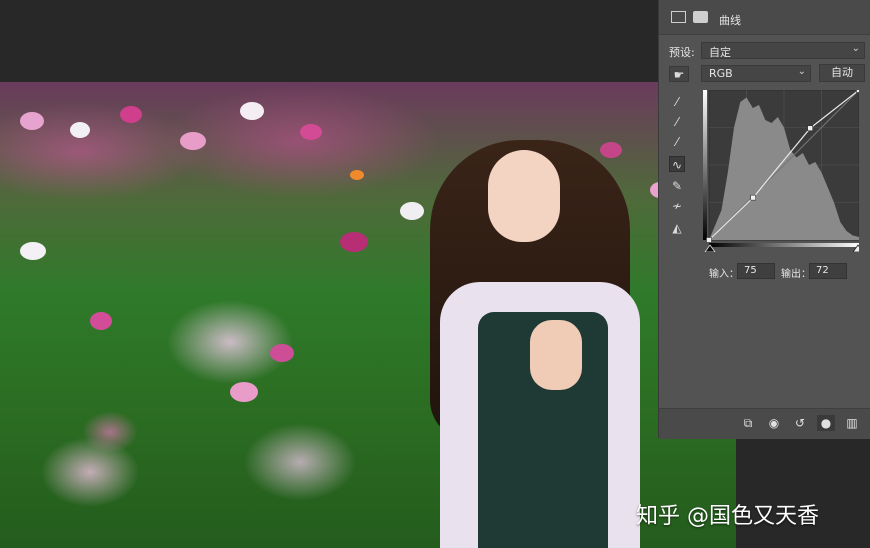 The image size is (870, 548). I want to click on input-label: 输入：, so click(724, 274).